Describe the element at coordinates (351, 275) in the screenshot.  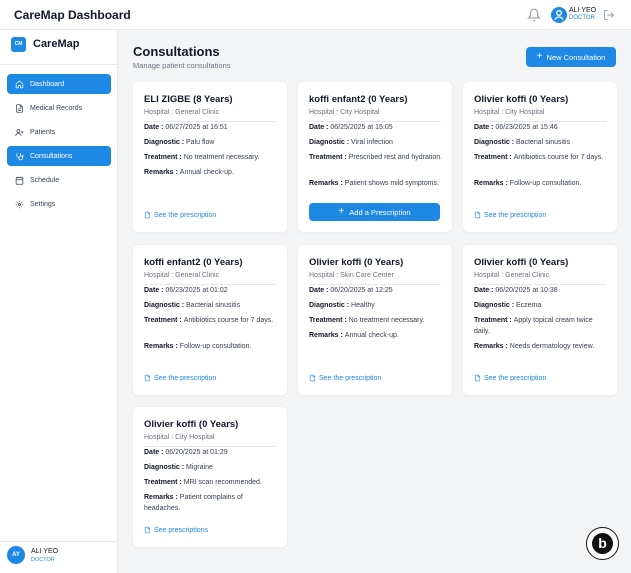
I see `hospital: Hospital : Skin Care Center` at that location.